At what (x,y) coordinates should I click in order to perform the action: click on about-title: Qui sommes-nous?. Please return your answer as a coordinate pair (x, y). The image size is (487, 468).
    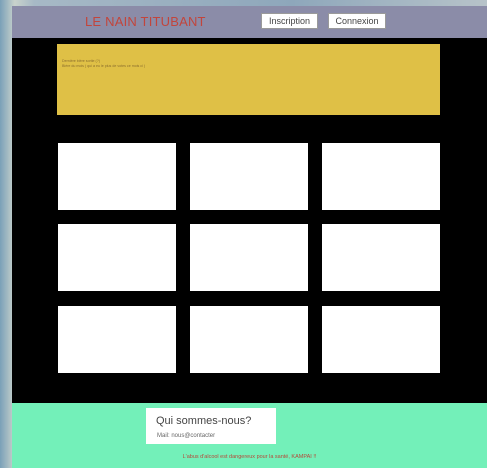
    Looking at the image, I should click on (204, 421).